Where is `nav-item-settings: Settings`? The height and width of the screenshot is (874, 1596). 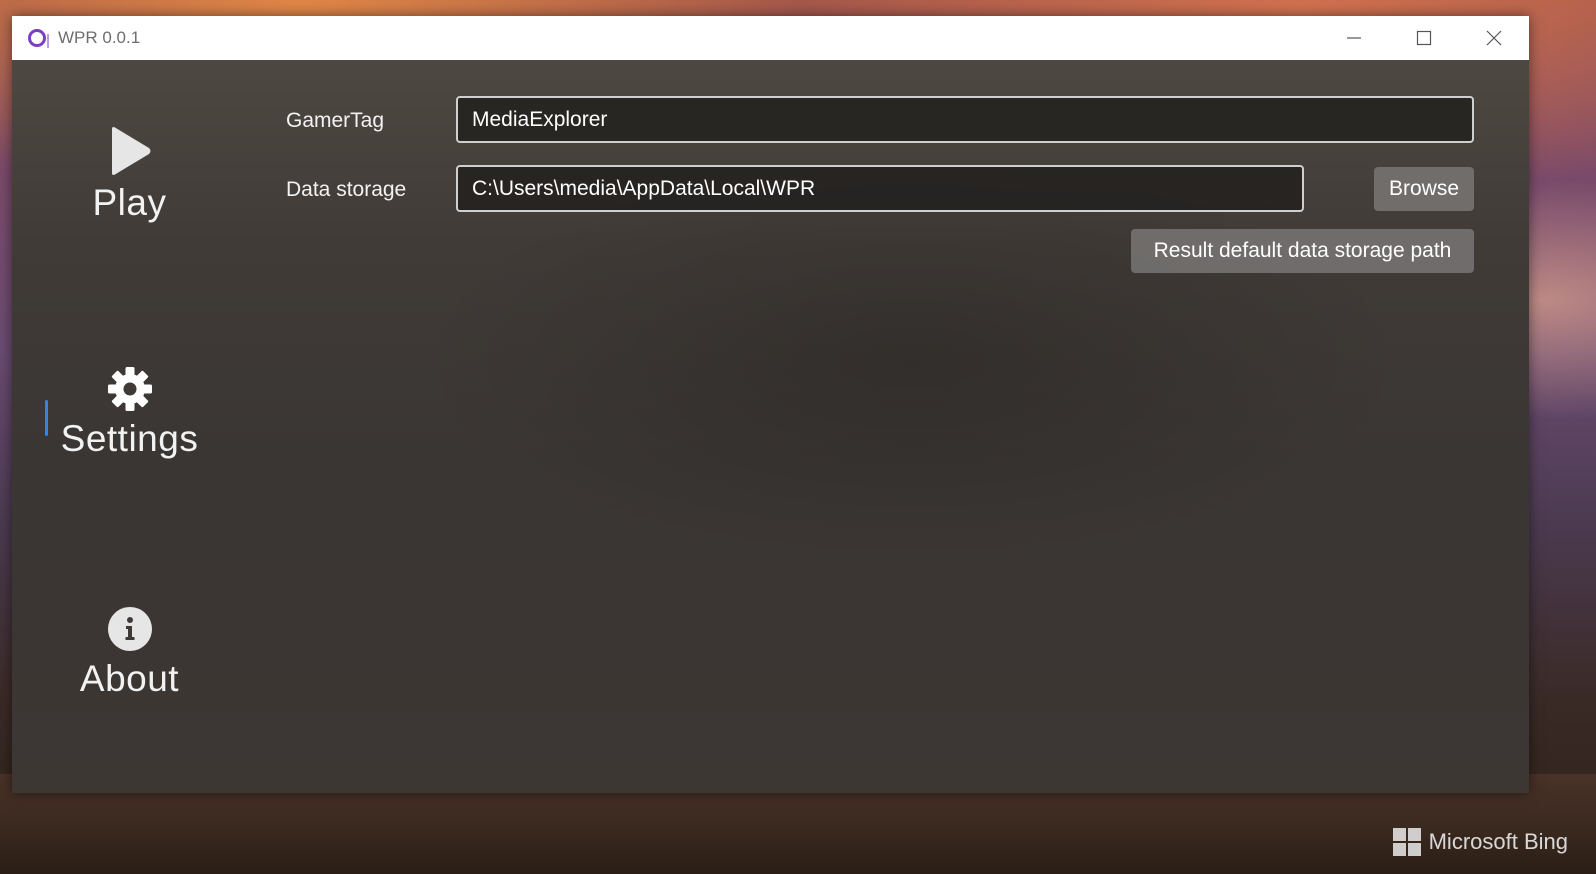
nav-item-settings: Settings is located at coordinates (129, 413).